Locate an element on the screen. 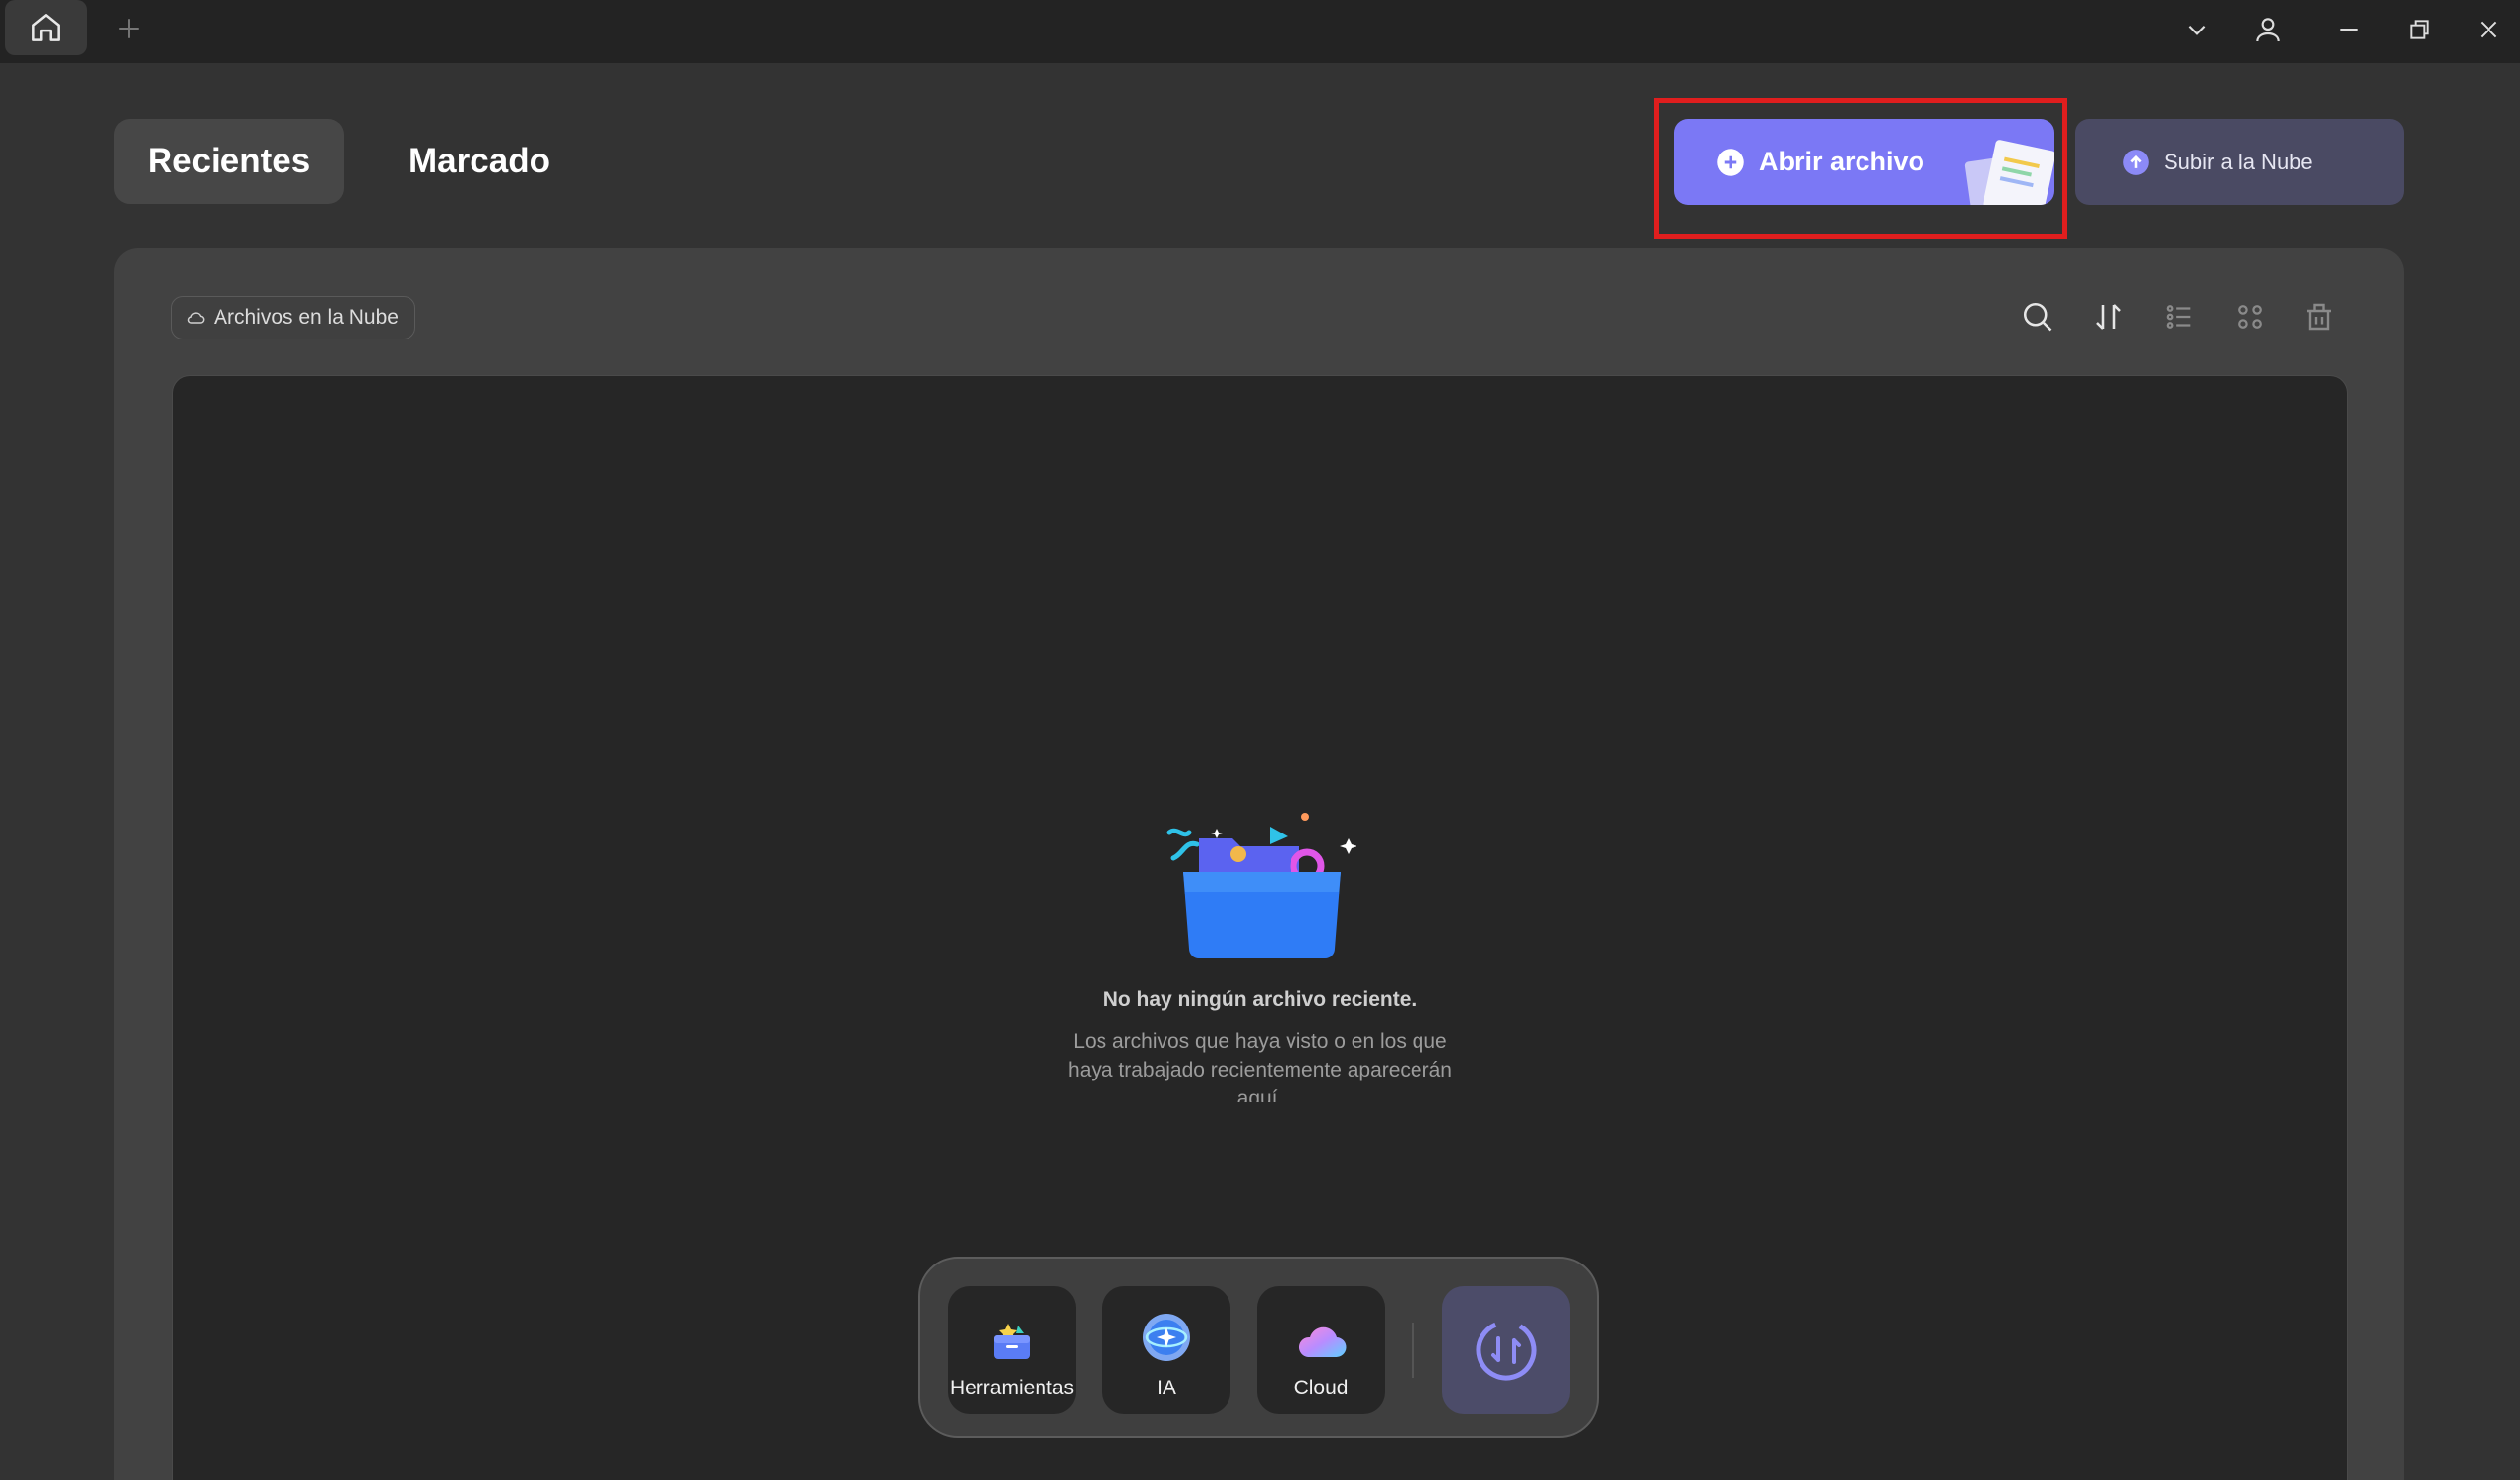 Image resolution: width=2520 pixels, height=1480 pixels. empty-state-title: No hay ningún archivo reciente. is located at coordinates (1260, 999).